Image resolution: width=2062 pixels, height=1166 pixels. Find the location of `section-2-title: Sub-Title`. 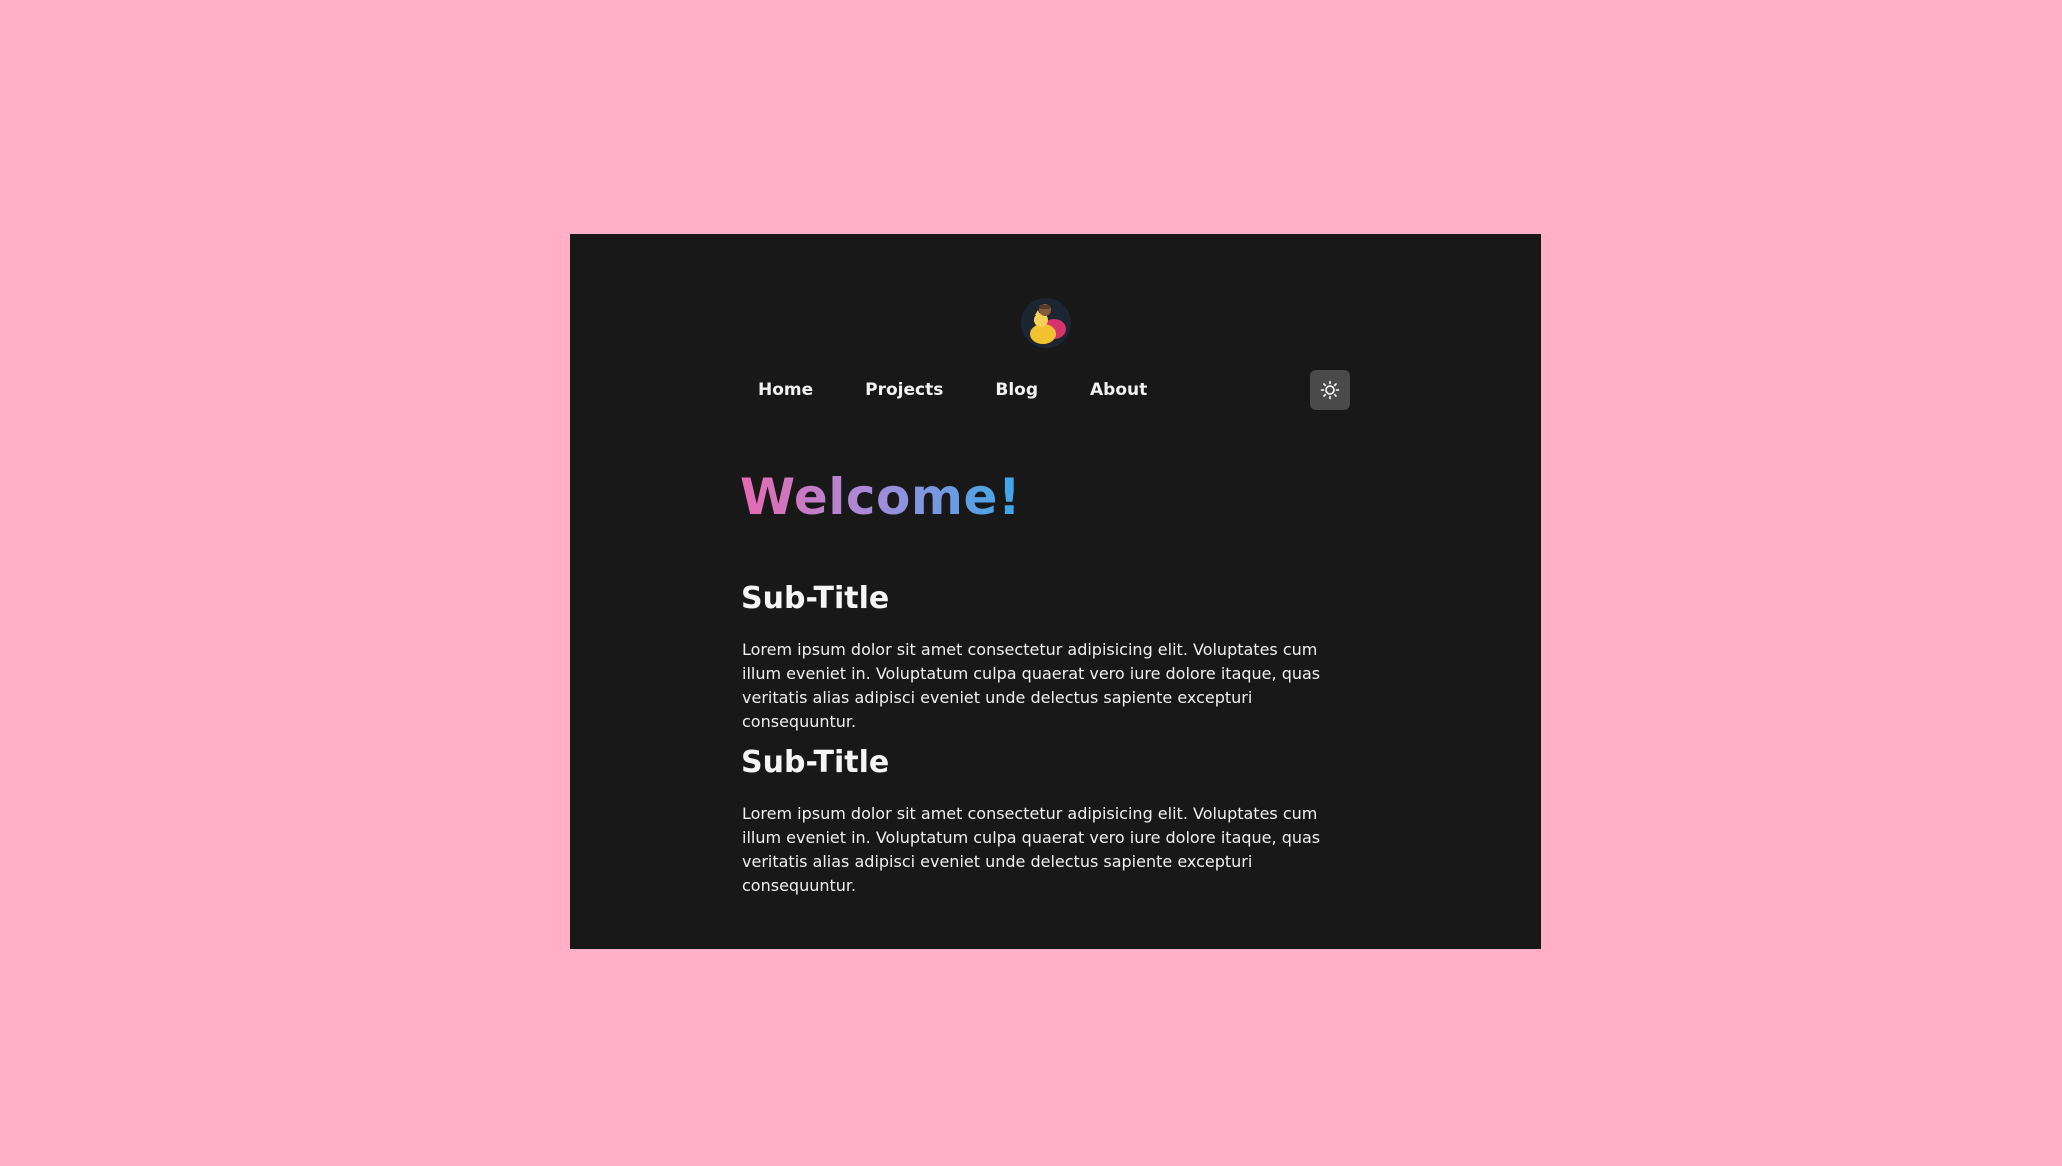

section-2-title: Sub-Title is located at coordinates (815, 762).